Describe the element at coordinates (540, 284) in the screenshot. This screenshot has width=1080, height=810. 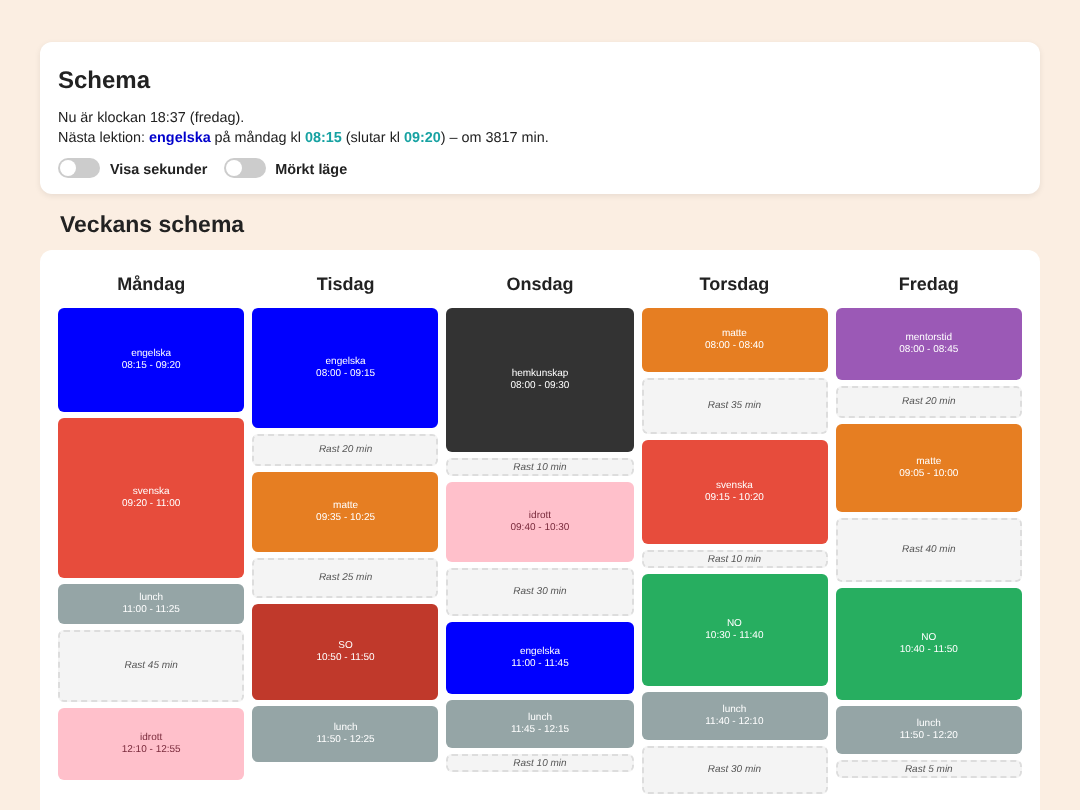
I see `day-heading: Onsdag` at that location.